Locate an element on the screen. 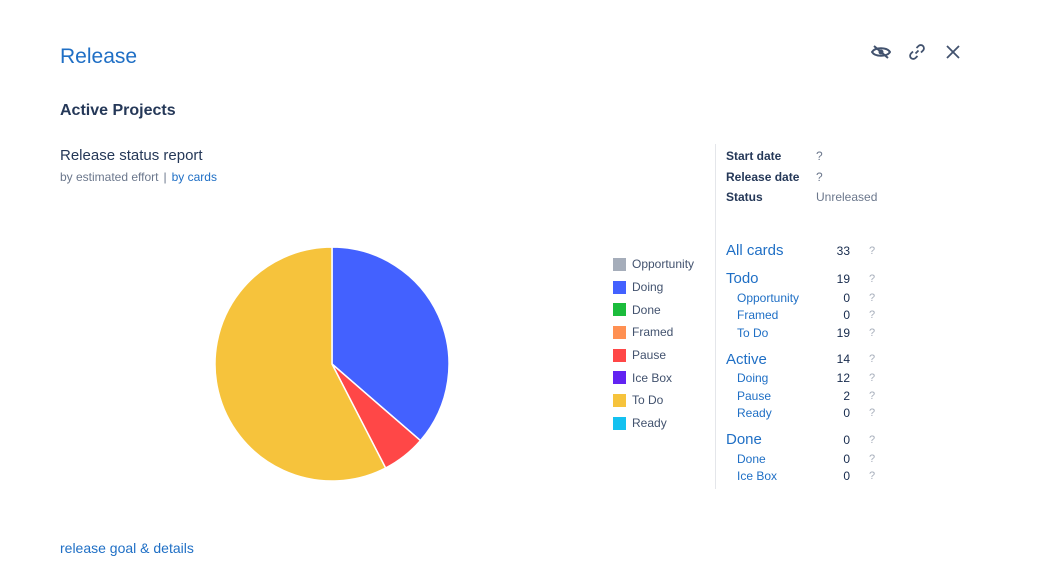 The width and height of the screenshot is (1042, 576). done-sub-count: 0 is located at coordinates (846, 458).